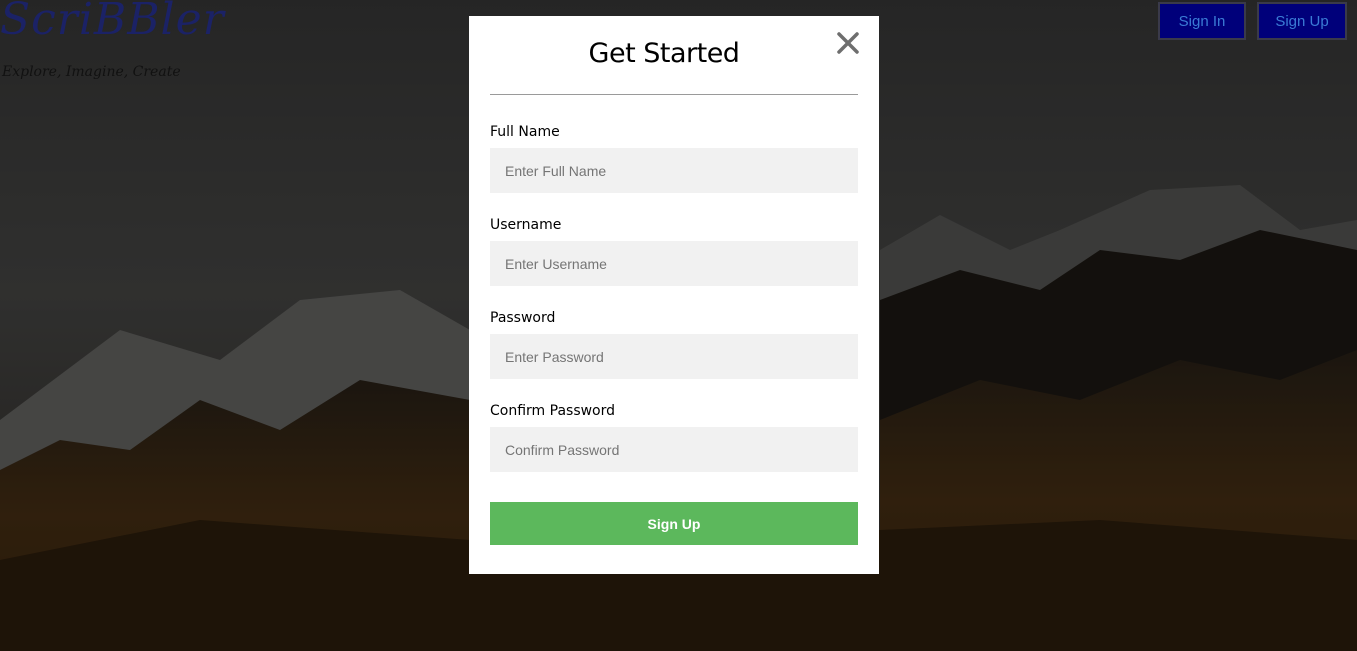 The image size is (1357, 651). Describe the element at coordinates (674, 94) in the screenshot. I see `title-divider` at that location.